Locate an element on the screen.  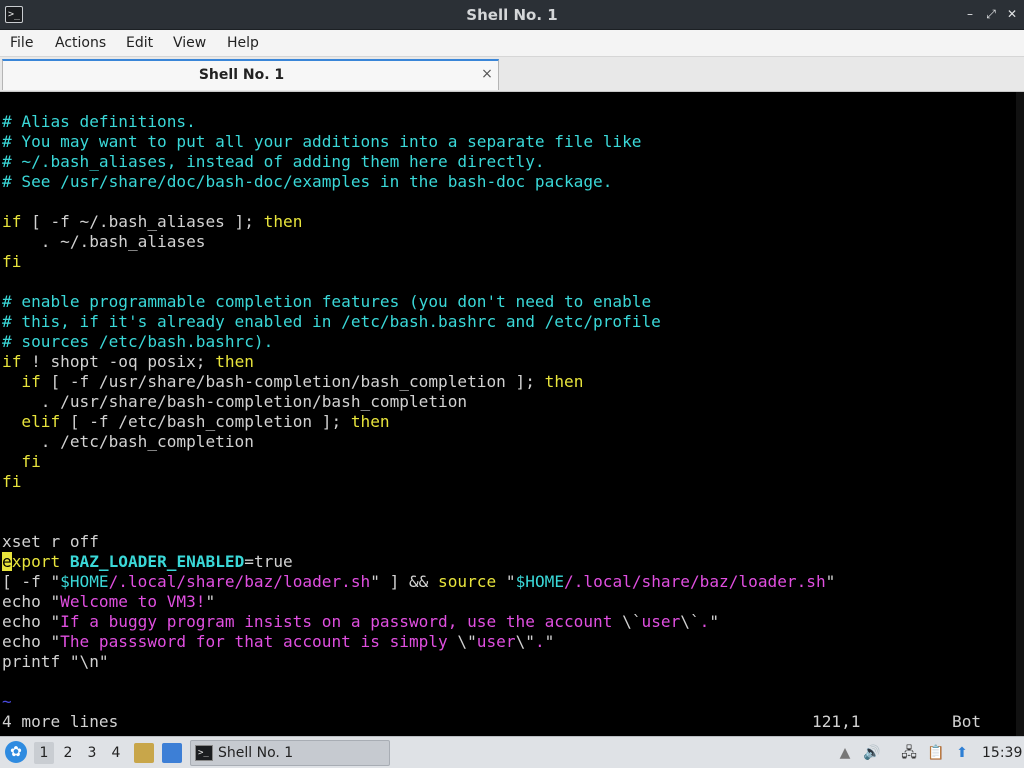
network-icon: 🖧 is located at coordinates (909, 753).